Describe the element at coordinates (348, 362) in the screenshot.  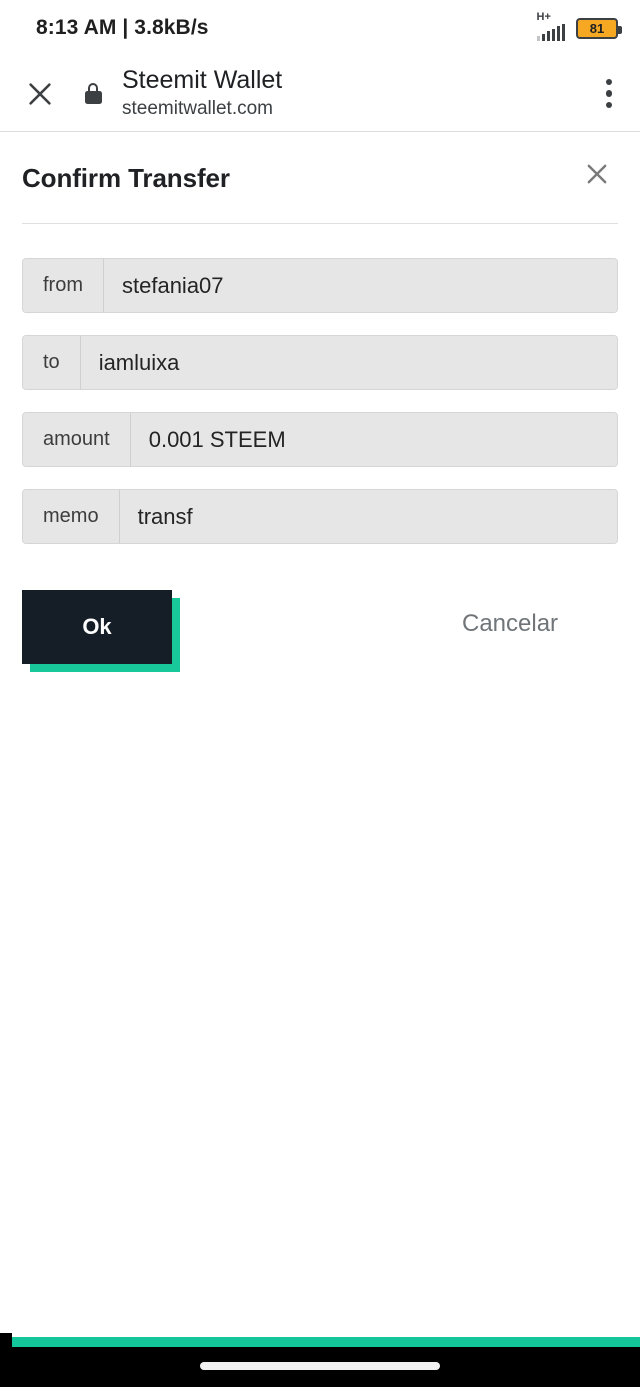
I see `field-value-to: iamluixa` at that location.